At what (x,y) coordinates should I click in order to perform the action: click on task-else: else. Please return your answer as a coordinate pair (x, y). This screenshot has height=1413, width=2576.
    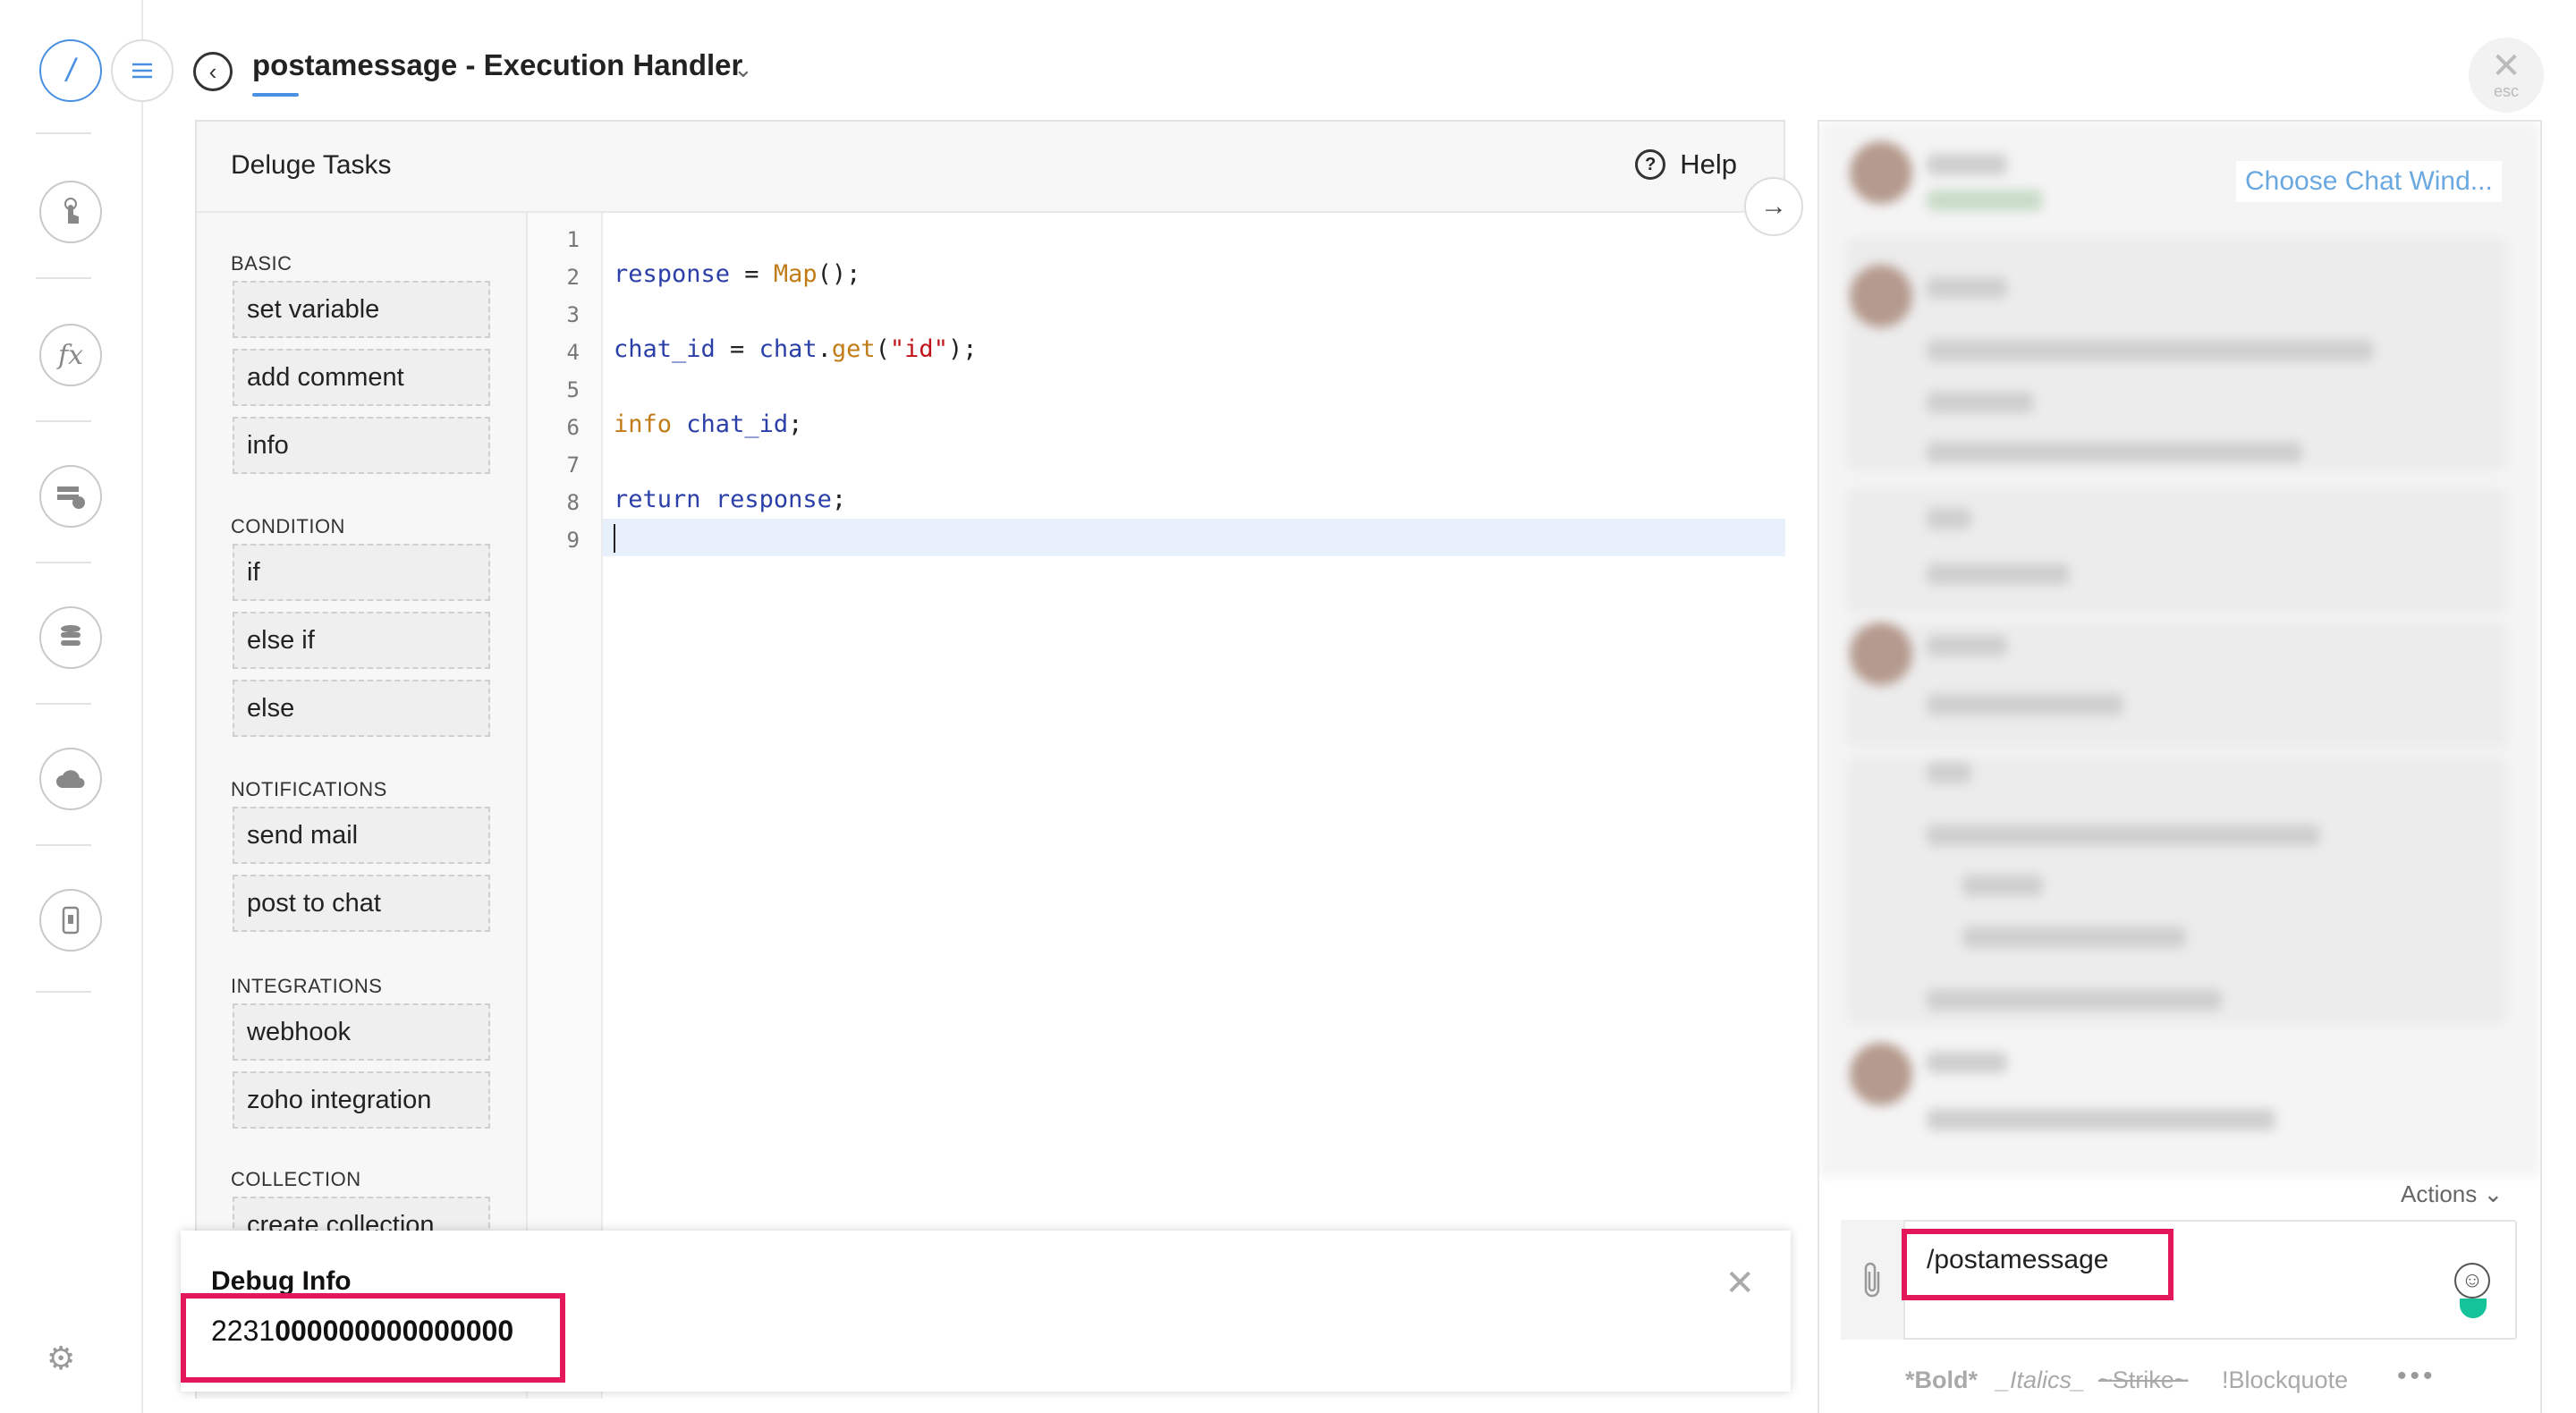
    Looking at the image, I should click on (361, 708).